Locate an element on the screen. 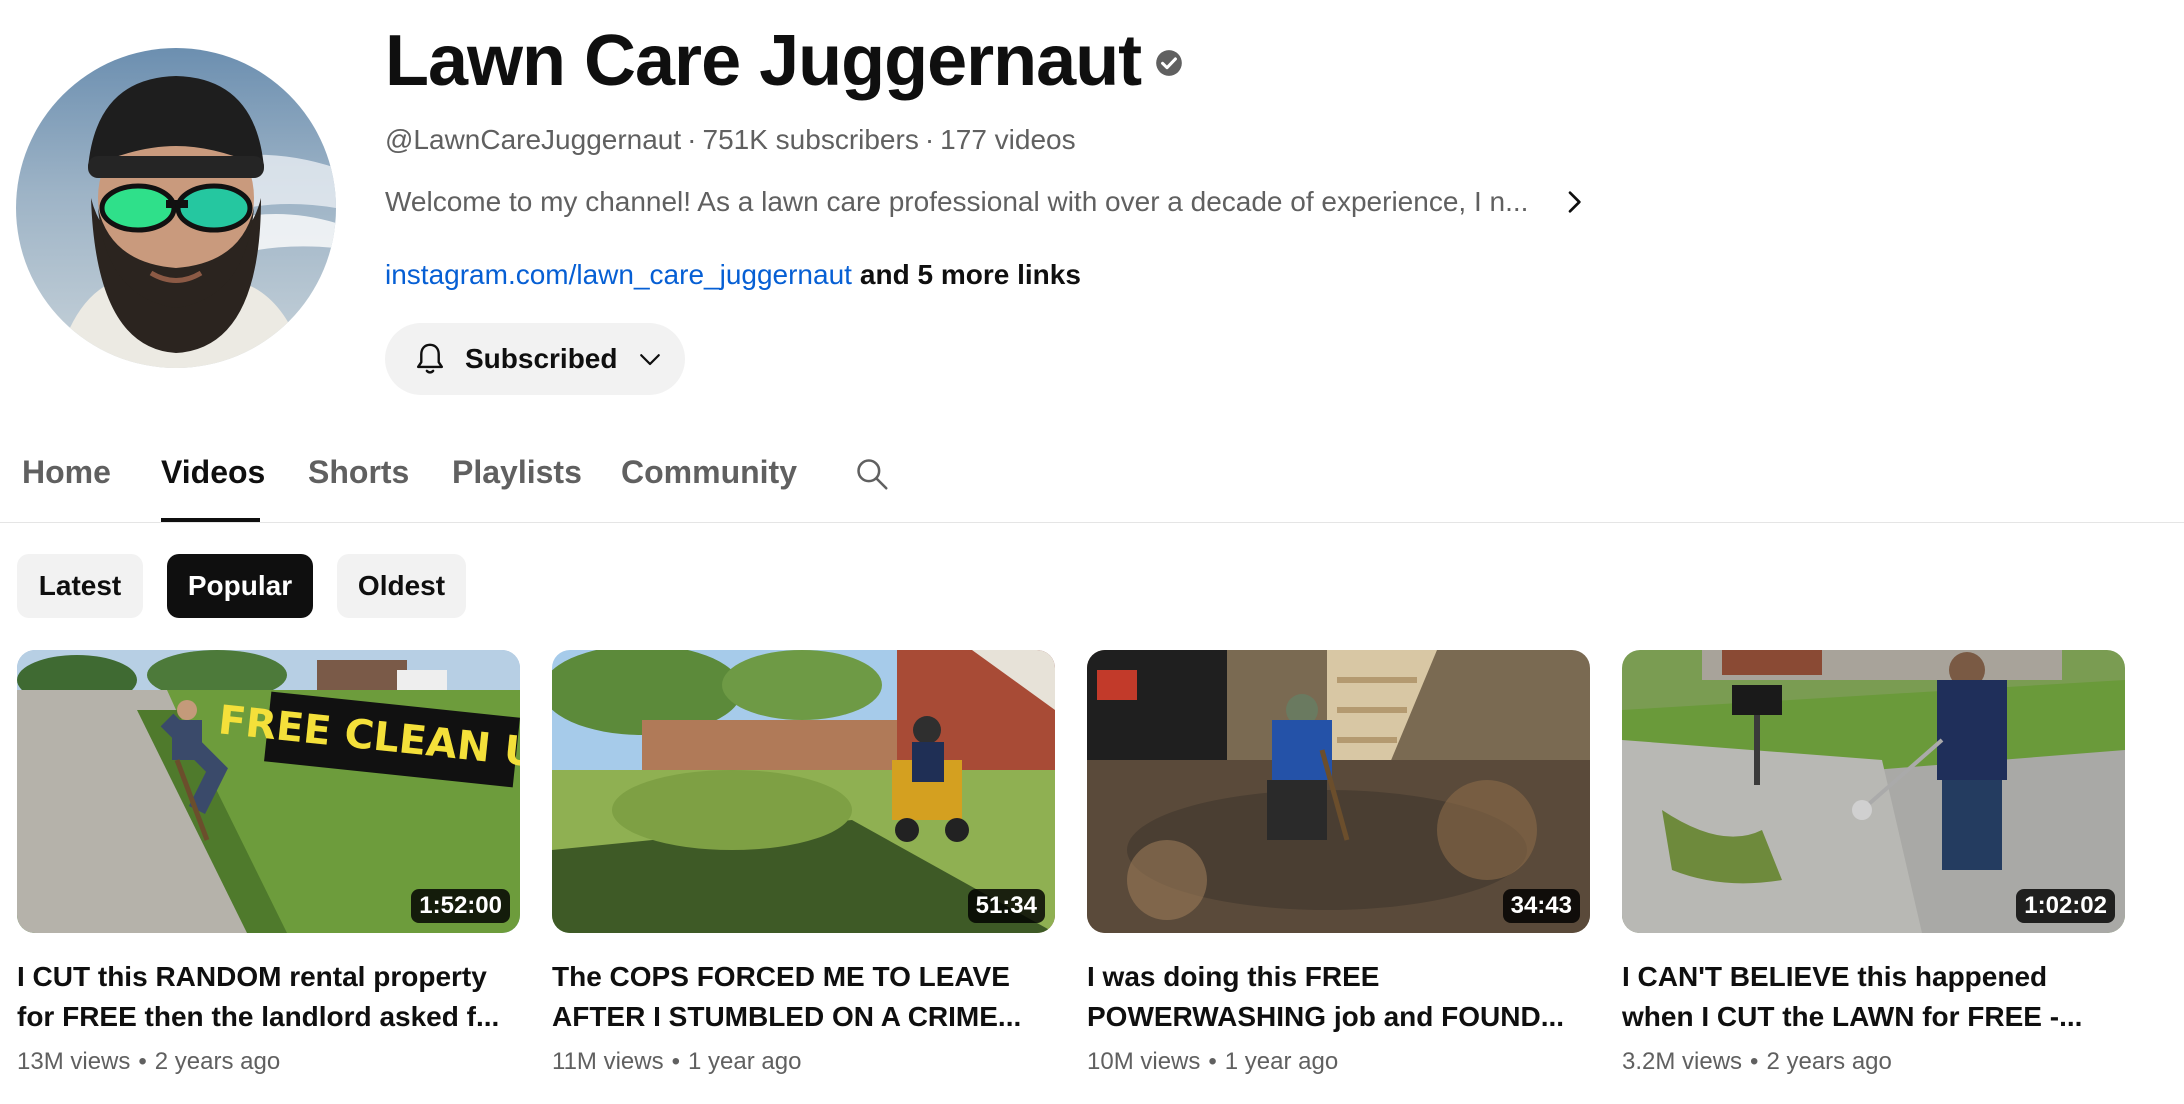 The width and height of the screenshot is (2184, 1104). channel-tabs: Home Videos Shorts Playlists Community is located at coordinates (1092, 481).